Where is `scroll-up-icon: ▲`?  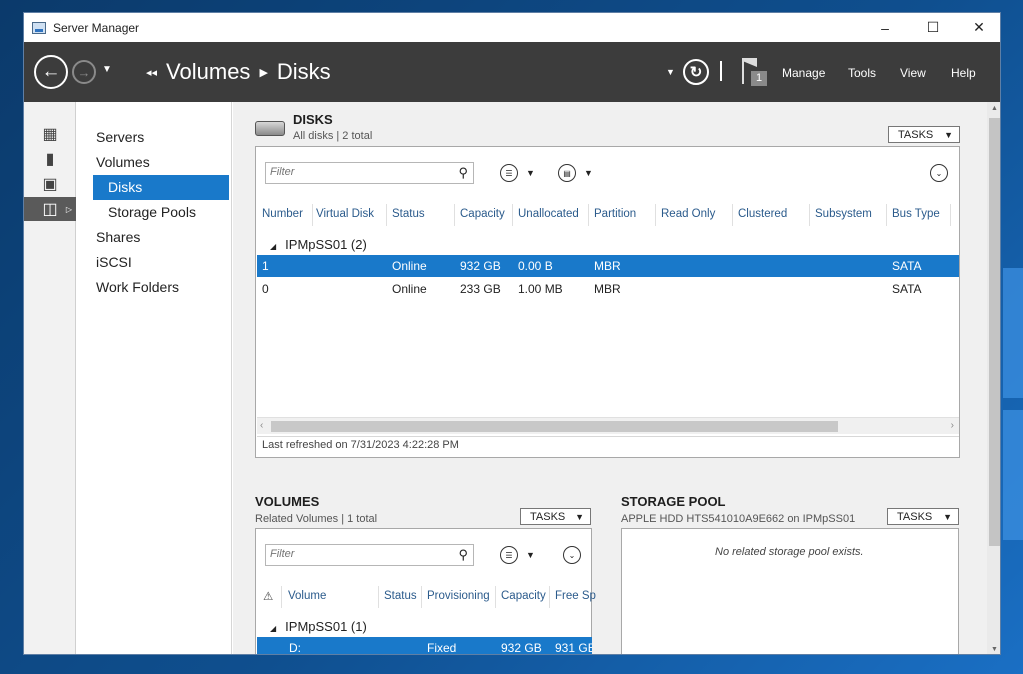 scroll-up-icon: ▲ is located at coordinates (993, 108).